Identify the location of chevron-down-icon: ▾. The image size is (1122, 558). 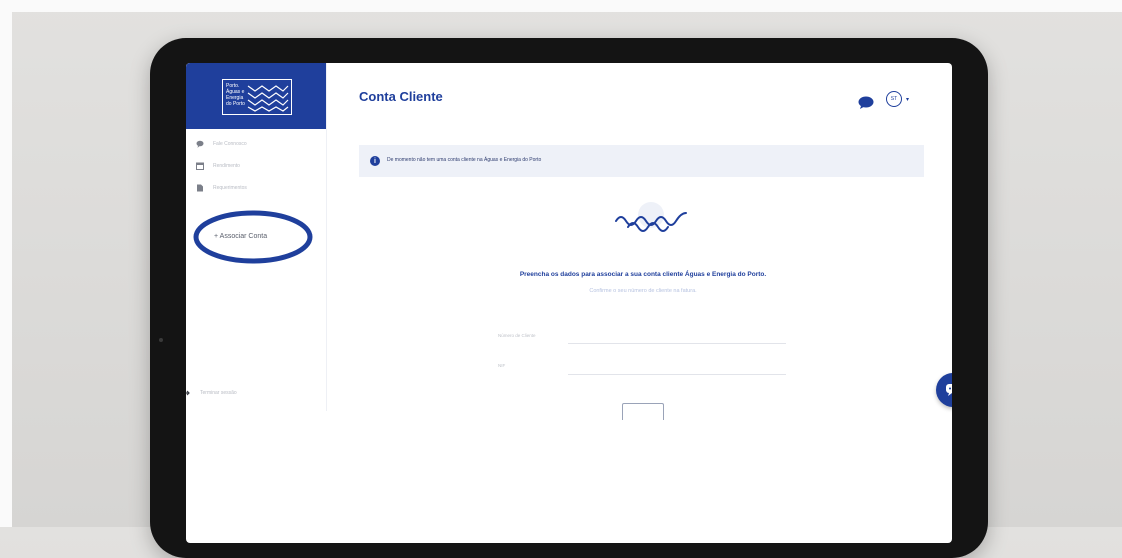
(907, 99).